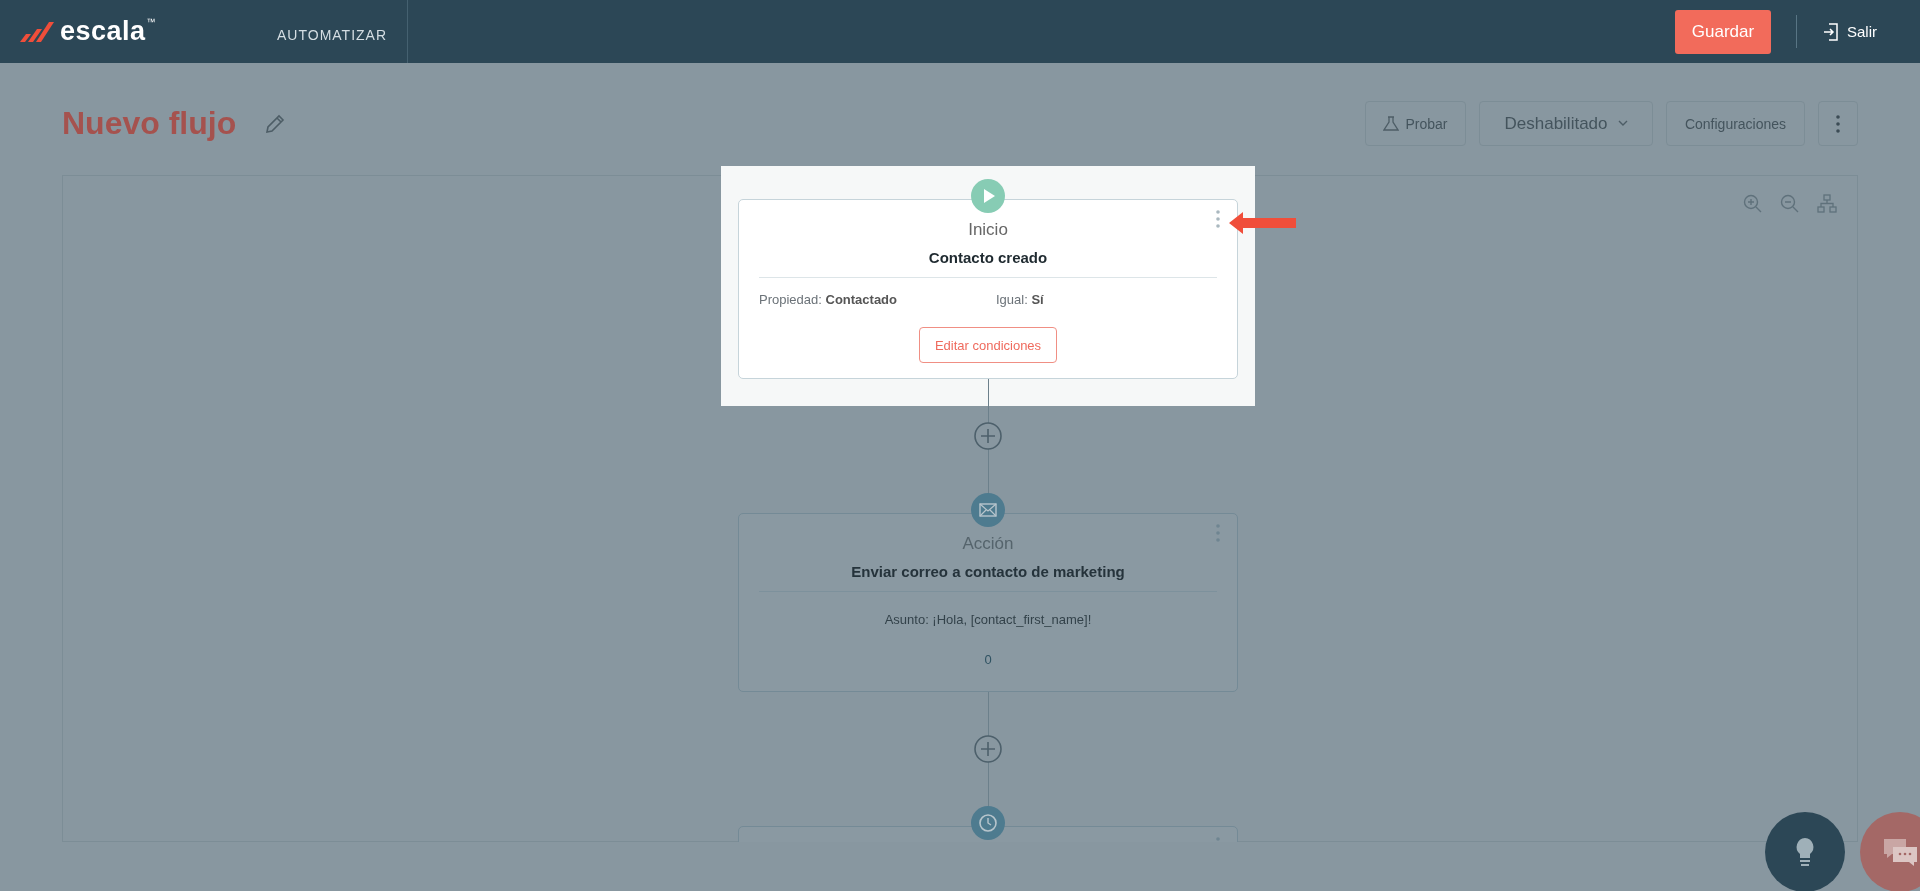 The image size is (1920, 891). Describe the element at coordinates (1020, 300) in the screenshot. I see `condition-text: Igual: Sí` at that location.